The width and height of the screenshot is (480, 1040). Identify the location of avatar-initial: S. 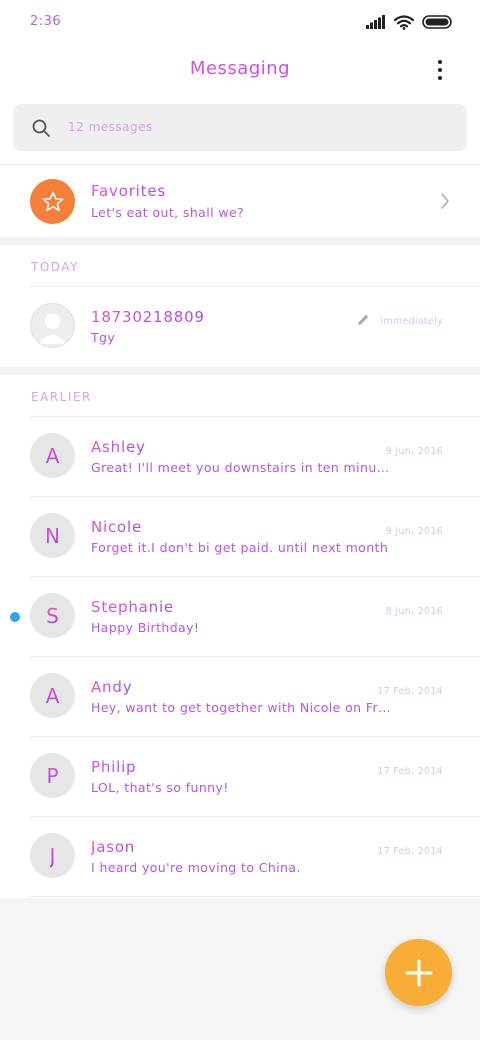
(52, 615).